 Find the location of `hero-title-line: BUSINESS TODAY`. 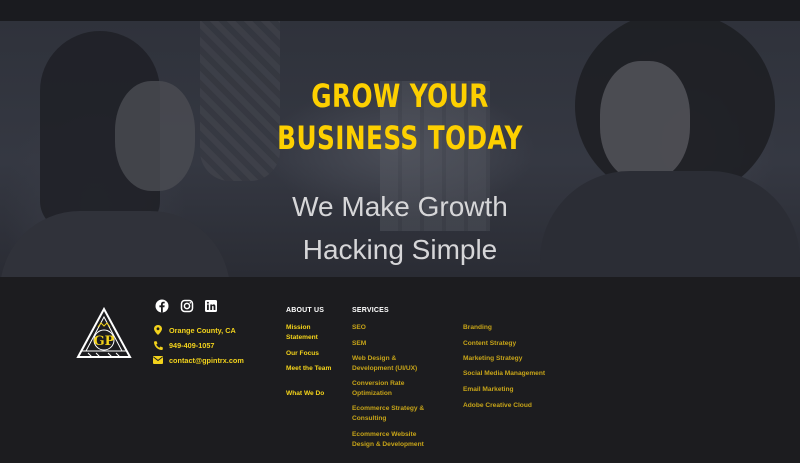

hero-title-line: BUSINESS TODAY is located at coordinates (400, 138).